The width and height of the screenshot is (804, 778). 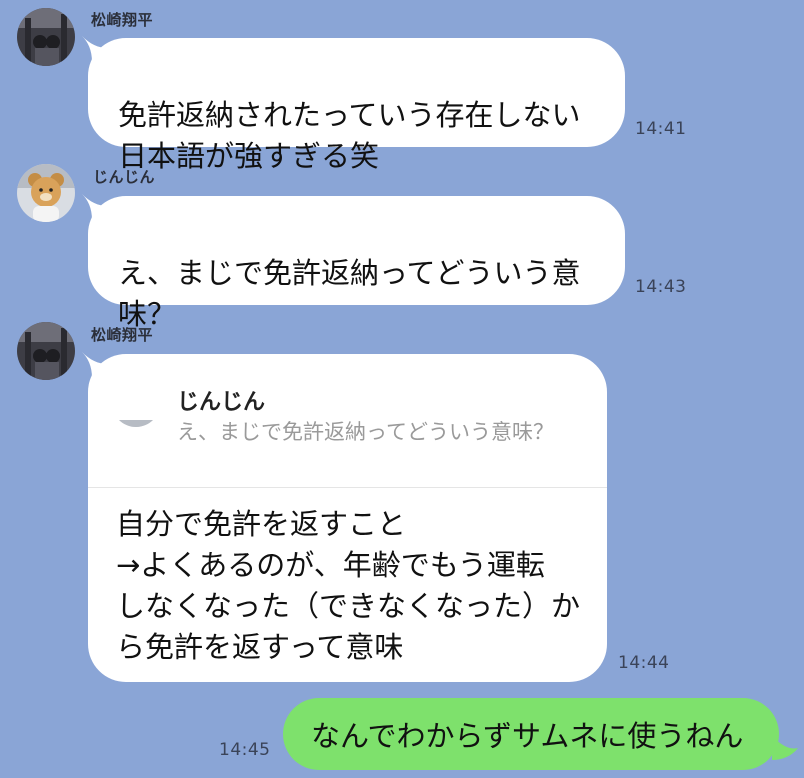 I want to click on message-bubble: 免許返納されたっていう存在しない 日本語が強すぎる笑, so click(x=356, y=105).